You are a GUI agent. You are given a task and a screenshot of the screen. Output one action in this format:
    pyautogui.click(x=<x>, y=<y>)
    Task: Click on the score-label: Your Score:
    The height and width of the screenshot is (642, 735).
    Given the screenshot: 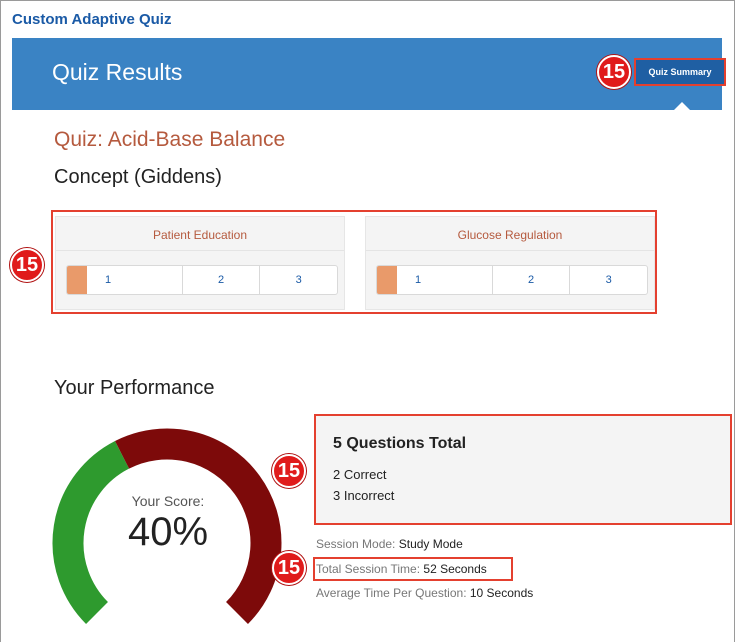 What is the action you would take?
    pyautogui.click(x=168, y=501)
    